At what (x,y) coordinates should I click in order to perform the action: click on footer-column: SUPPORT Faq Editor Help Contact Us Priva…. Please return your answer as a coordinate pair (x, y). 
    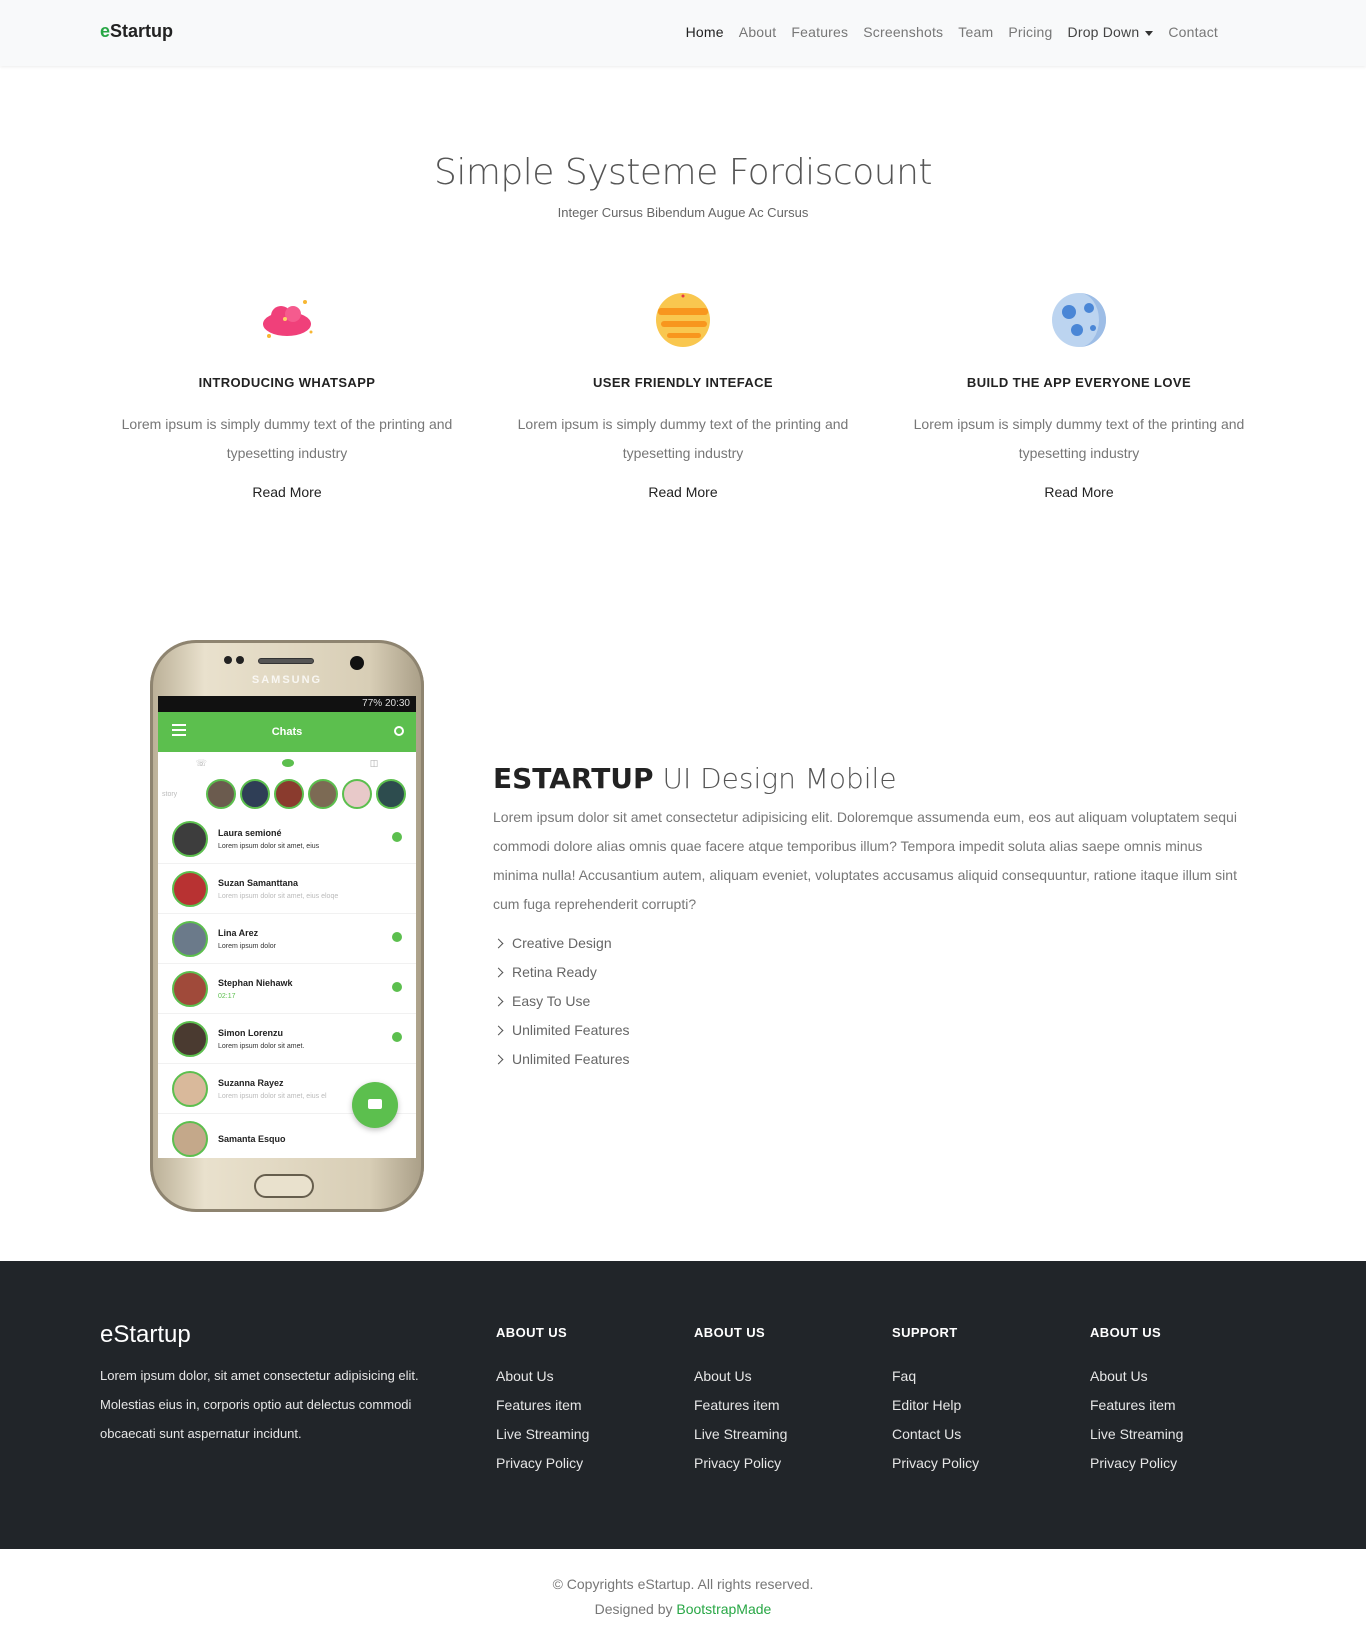
    Looking at the image, I should click on (982, 1401).